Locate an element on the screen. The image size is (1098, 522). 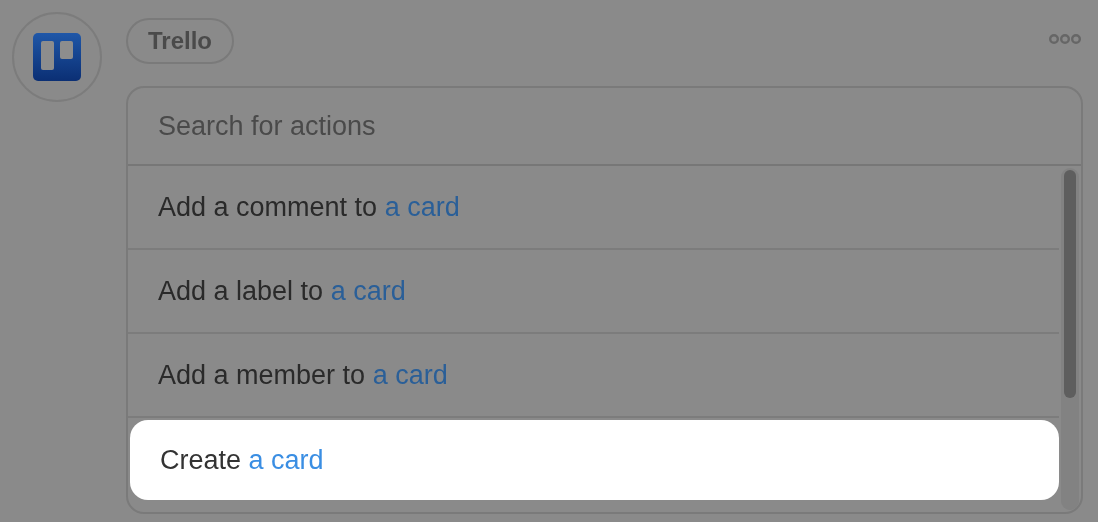
action-item: Add a member to a card is located at coordinates (593, 376).